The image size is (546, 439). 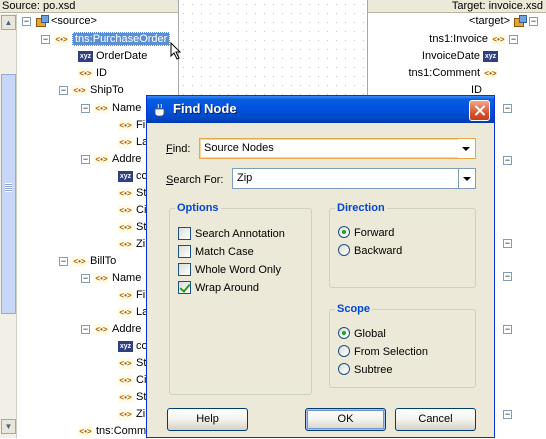 I want to click on close-button, so click(x=479, y=110).